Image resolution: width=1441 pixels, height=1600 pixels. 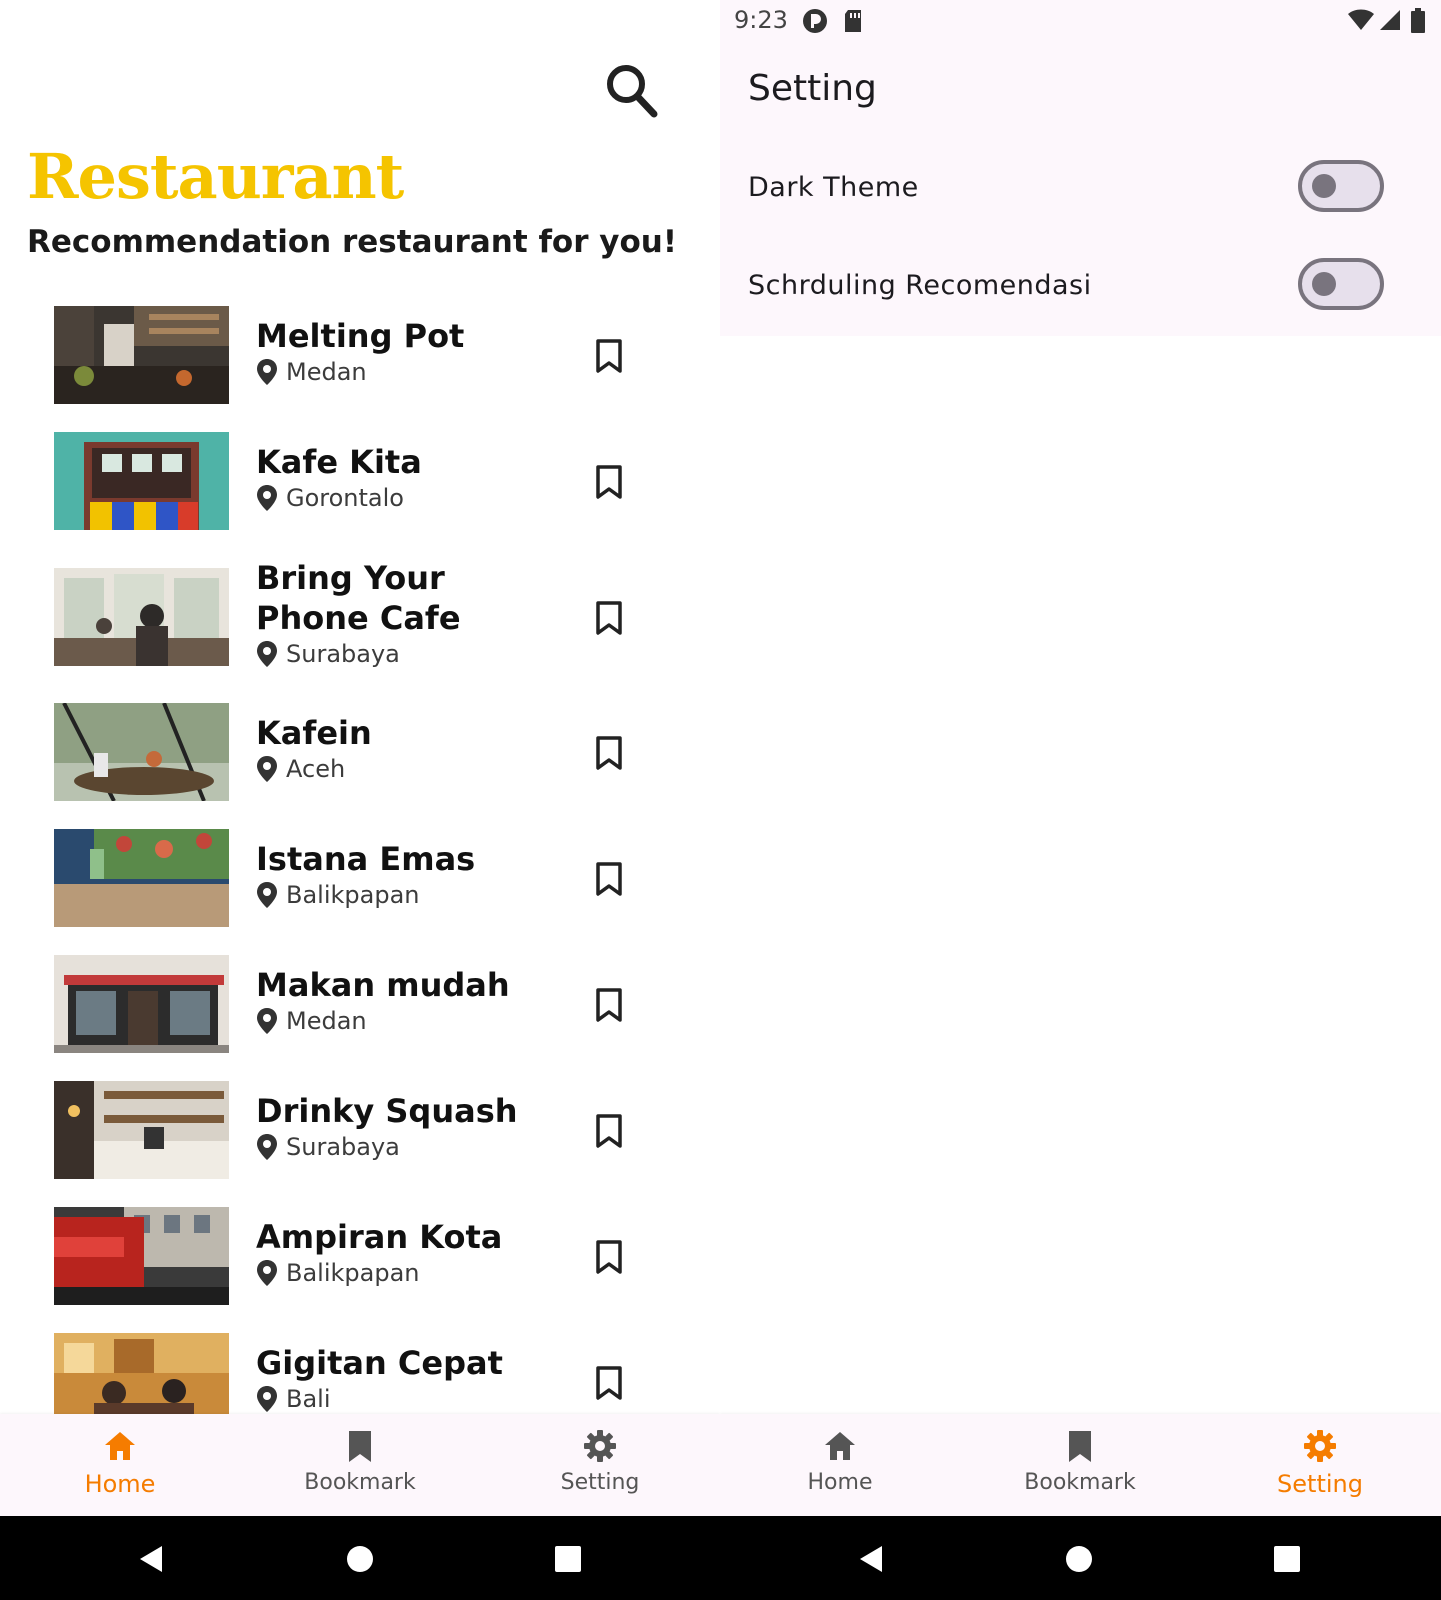 What do you see at coordinates (853, 21) in the screenshot?
I see `sd-card-icon` at bounding box center [853, 21].